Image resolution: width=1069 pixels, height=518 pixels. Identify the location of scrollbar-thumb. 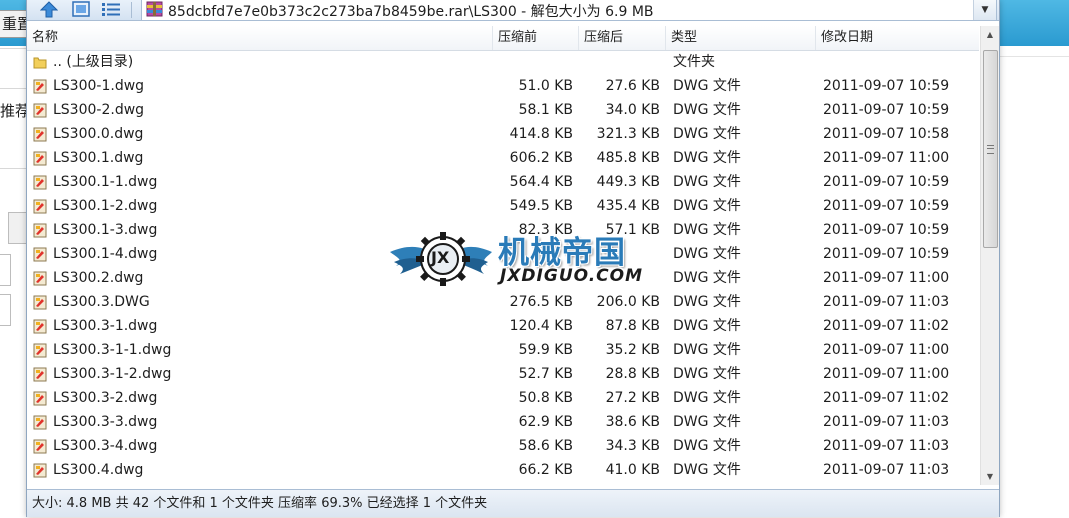
(990, 149).